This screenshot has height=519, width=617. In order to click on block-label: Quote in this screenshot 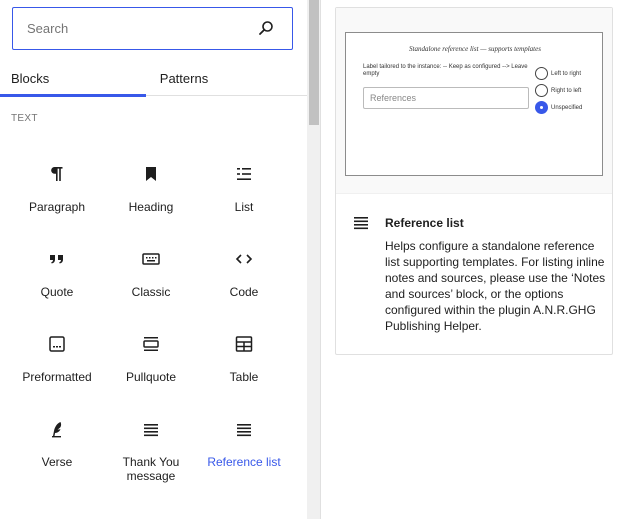, I will do `click(57, 292)`.